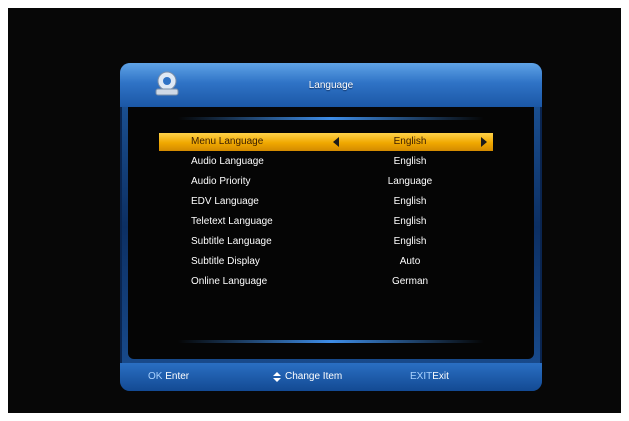 Image resolution: width=629 pixels, height=421 pixels. What do you see at coordinates (227, 161) in the screenshot?
I see `row-label: Audio Language` at bounding box center [227, 161].